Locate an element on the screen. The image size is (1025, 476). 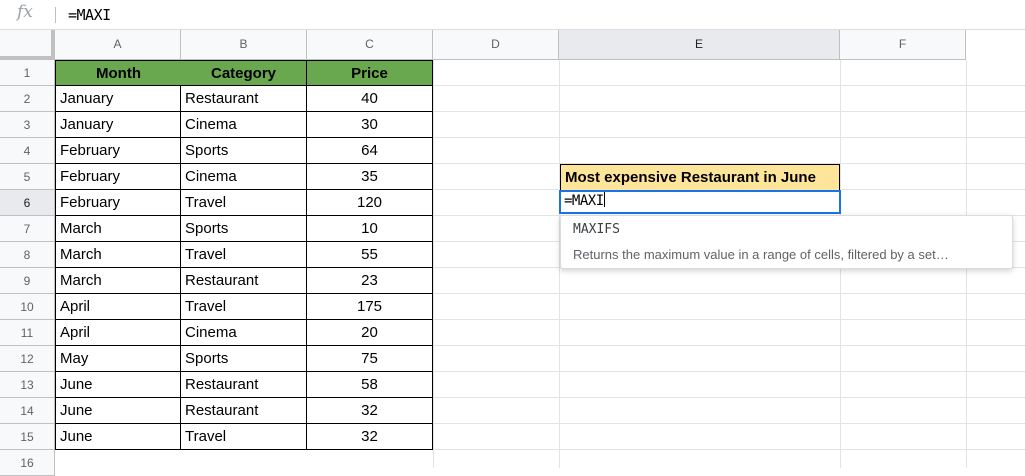
column-header-e: E is located at coordinates (699, 45).